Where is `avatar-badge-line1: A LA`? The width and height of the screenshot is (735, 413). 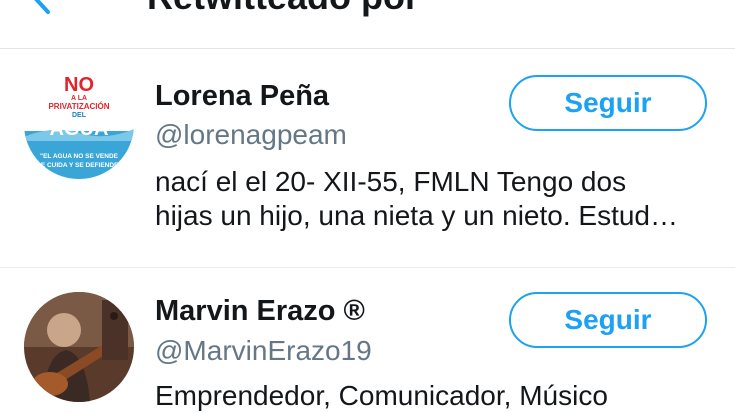 avatar-badge-line1: A LA is located at coordinates (79, 98).